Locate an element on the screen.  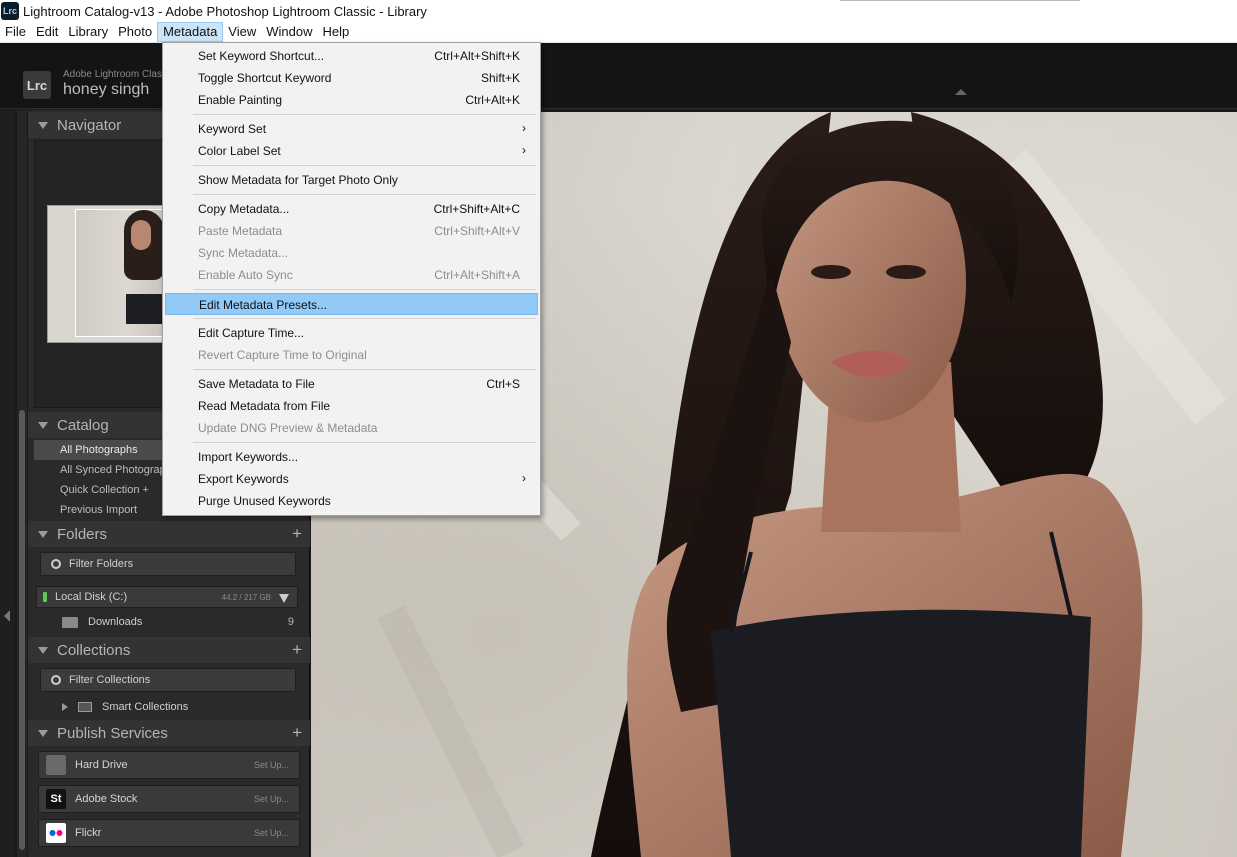
menu-item-copy-metadata: Copy Metadata... Ctrl+Shift+Alt+C is located at coordinates (351, 209).